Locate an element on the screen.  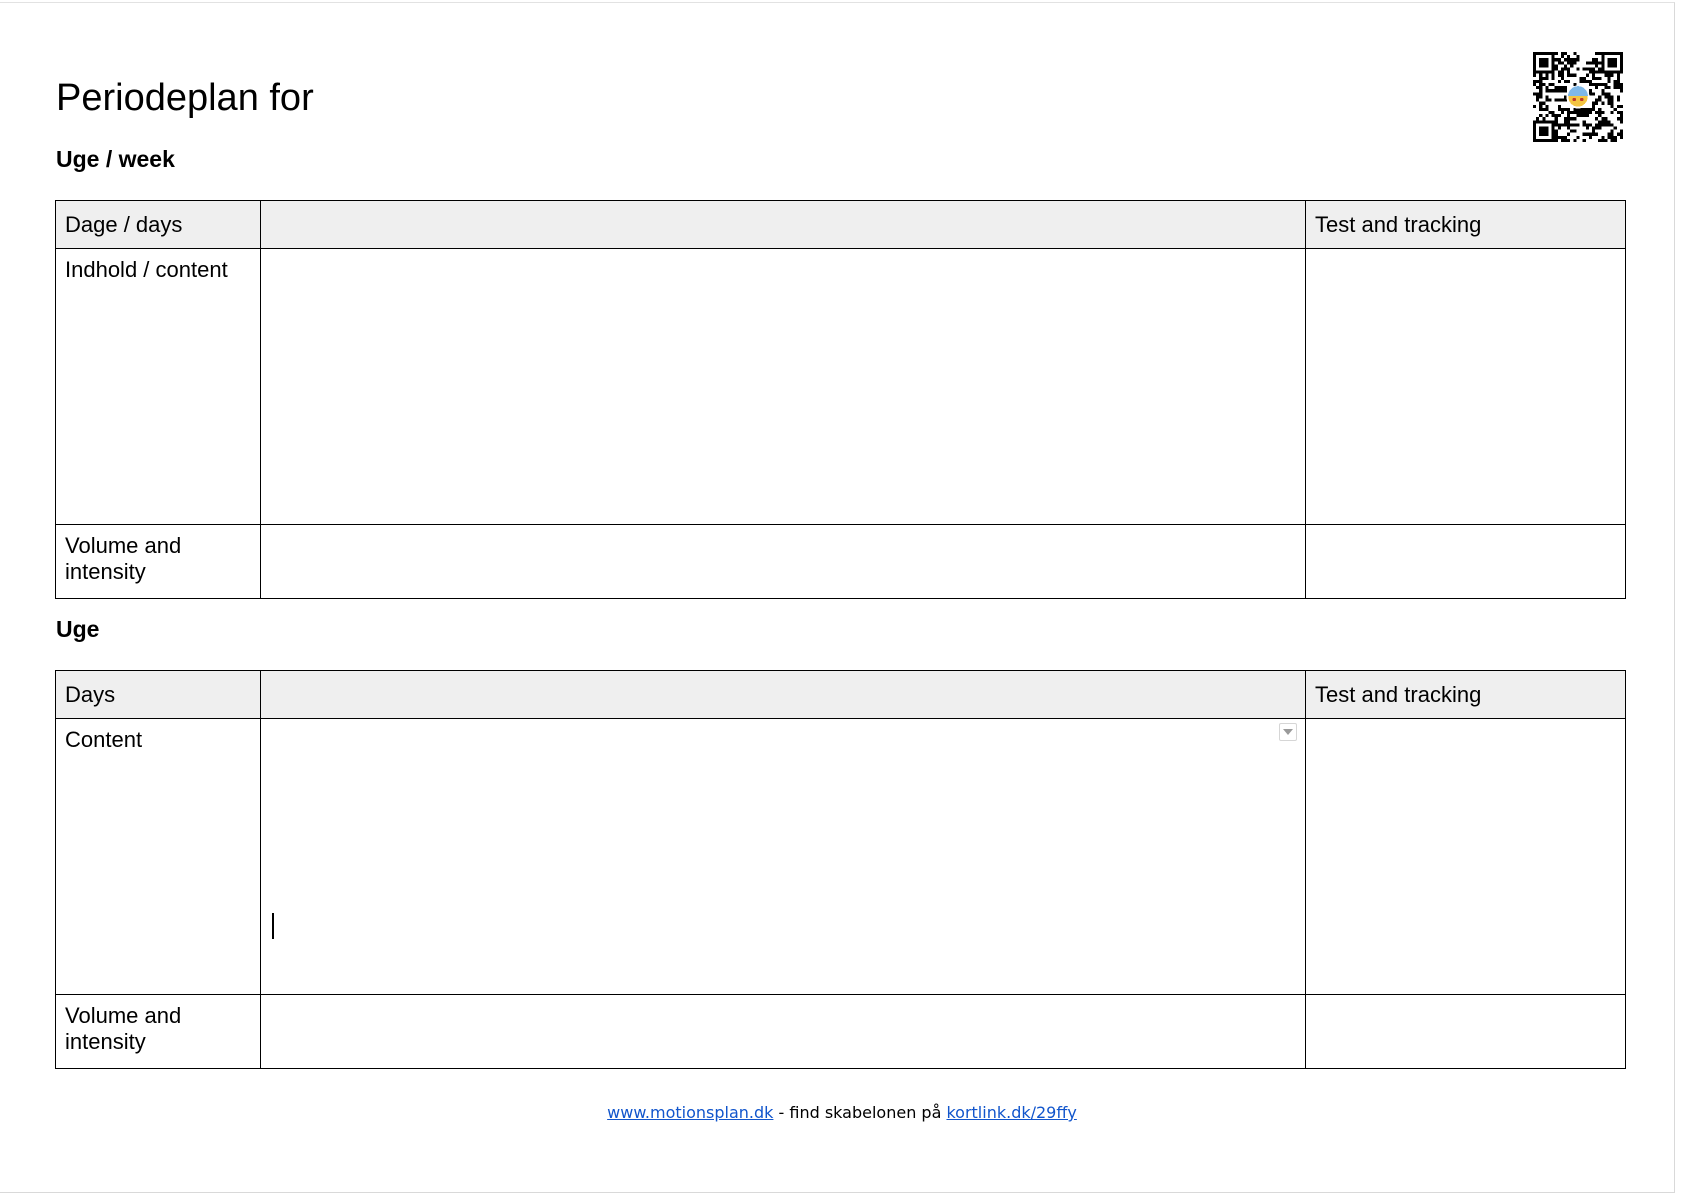
content-label-cell: Indhold / content is located at coordinates (158, 386).